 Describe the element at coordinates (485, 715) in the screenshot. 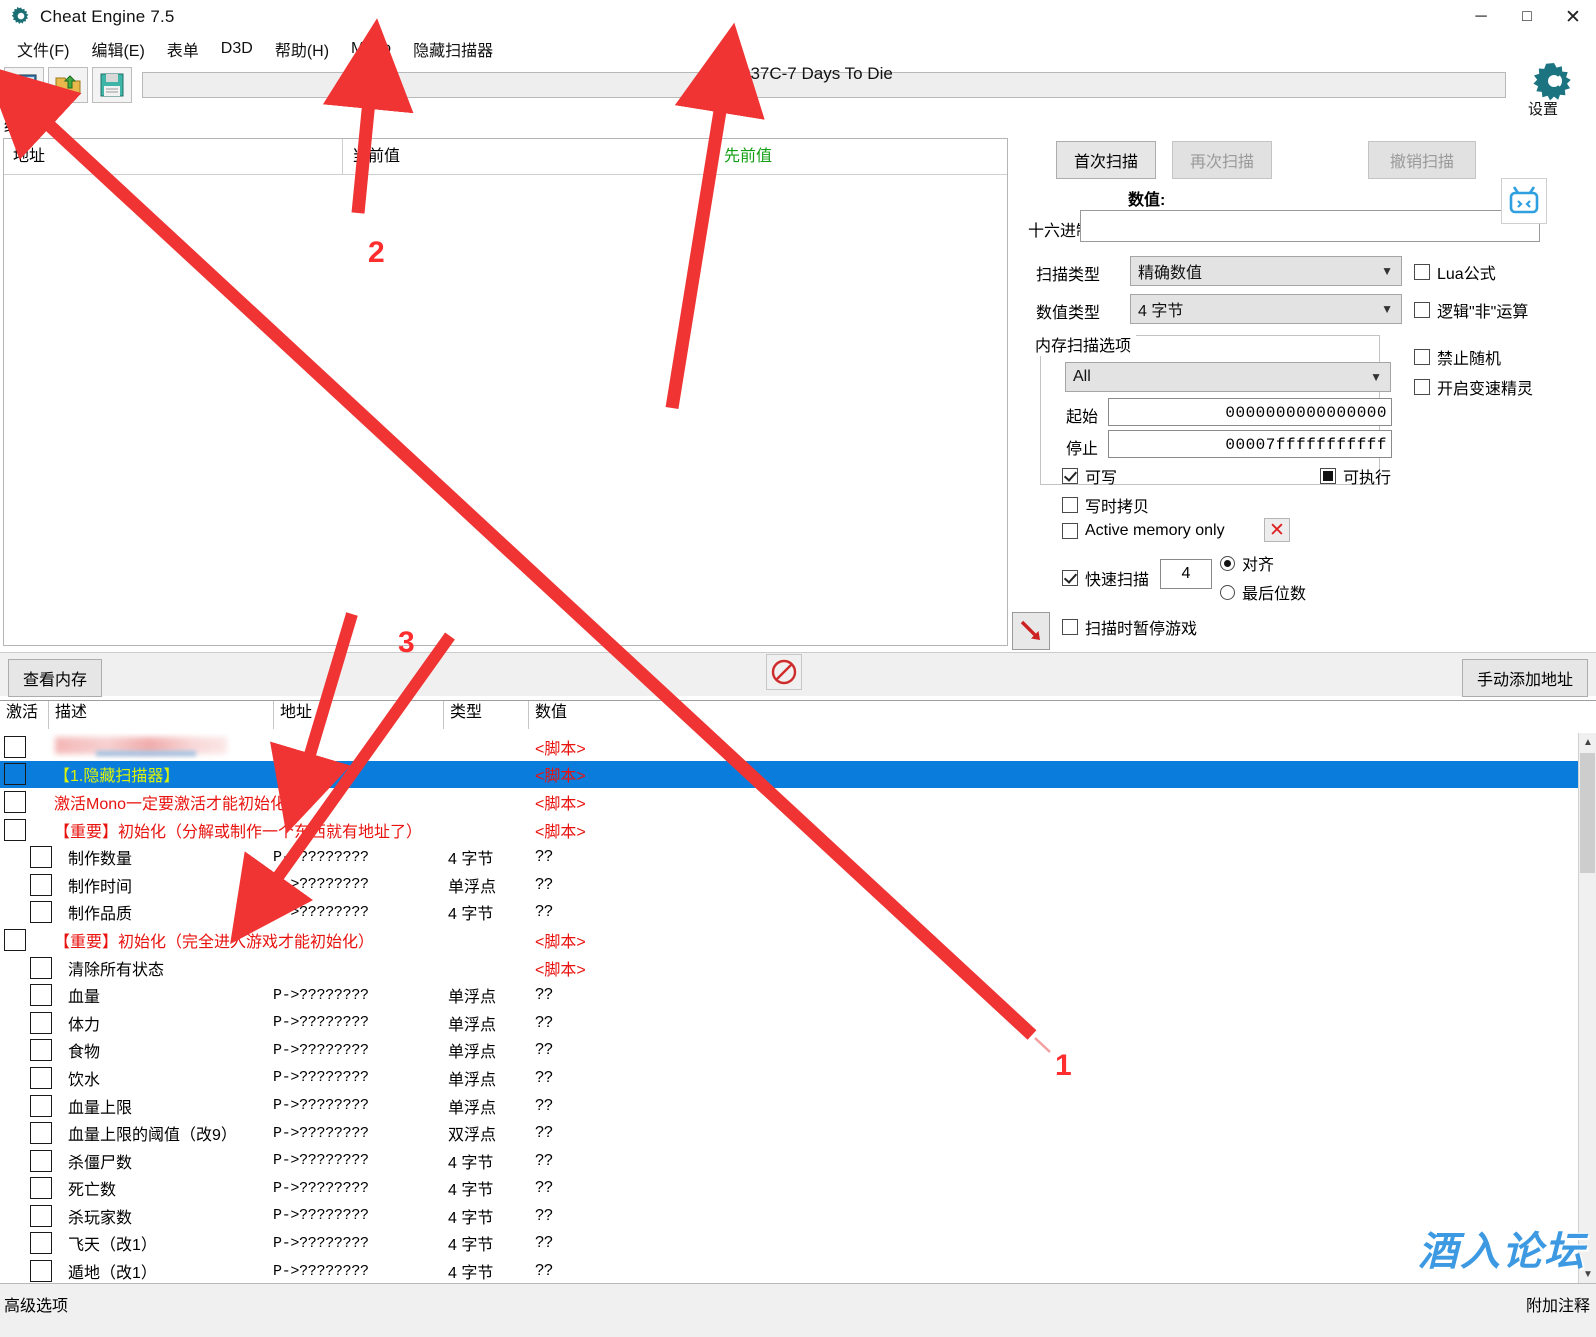

I see `table-col-type: 类型` at that location.